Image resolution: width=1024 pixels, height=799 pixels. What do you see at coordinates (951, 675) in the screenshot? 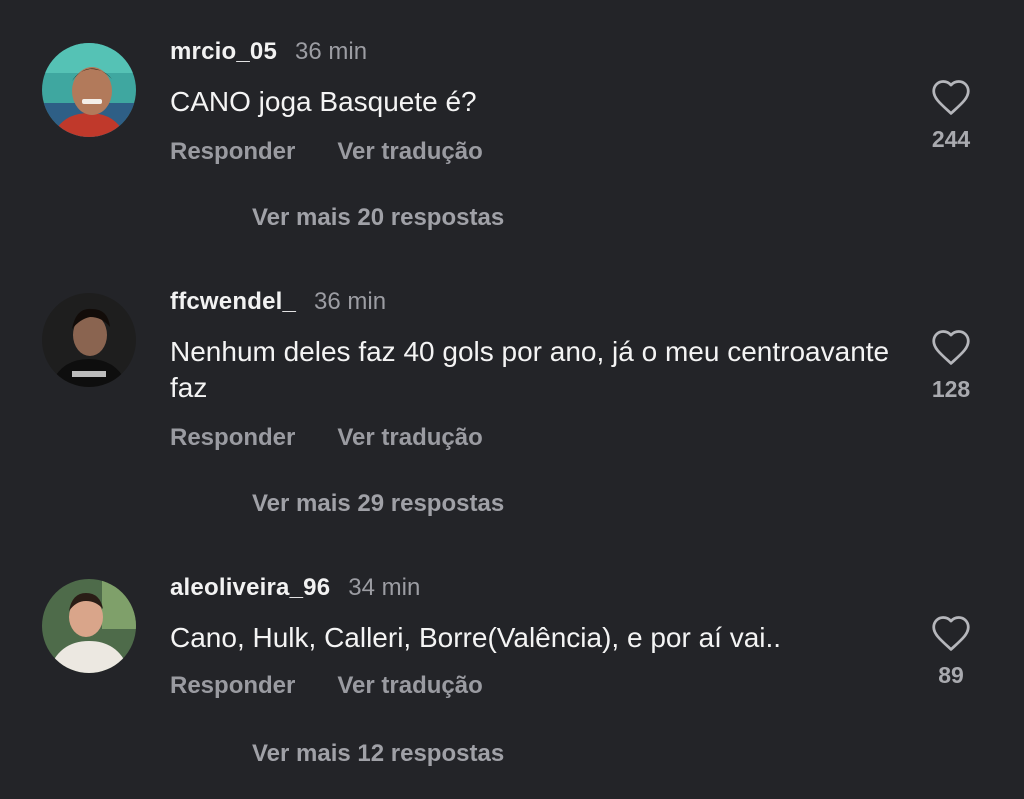
I see `like-count: 89` at bounding box center [951, 675].